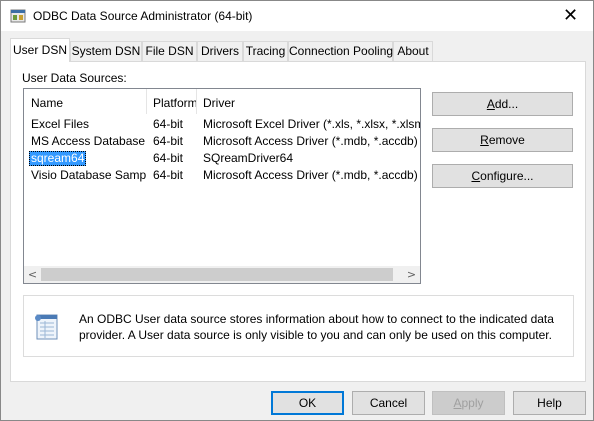  What do you see at coordinates (46, 327) in the screenshot?
I see `user-data-source-icon` at bounding box center [46, 327].